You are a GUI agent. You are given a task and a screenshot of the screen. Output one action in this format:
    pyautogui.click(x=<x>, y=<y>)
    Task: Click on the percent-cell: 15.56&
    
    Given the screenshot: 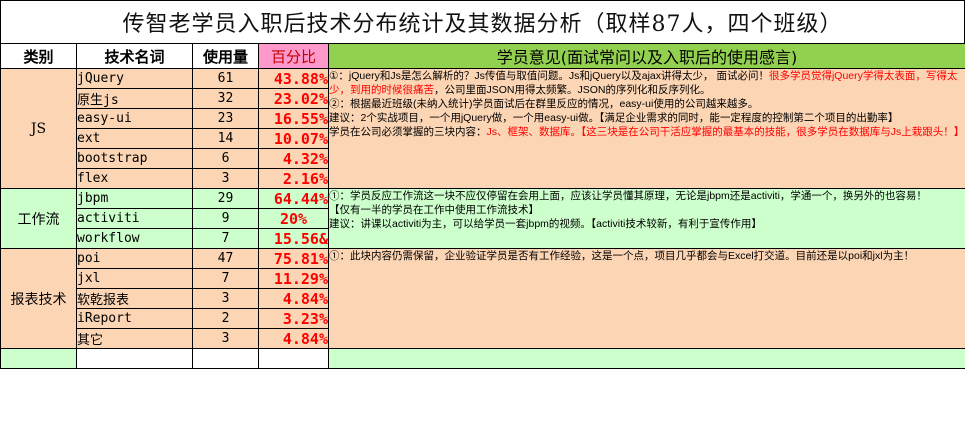 What is the action you would take?
    pyautogui.click(x=293, y=238)
    